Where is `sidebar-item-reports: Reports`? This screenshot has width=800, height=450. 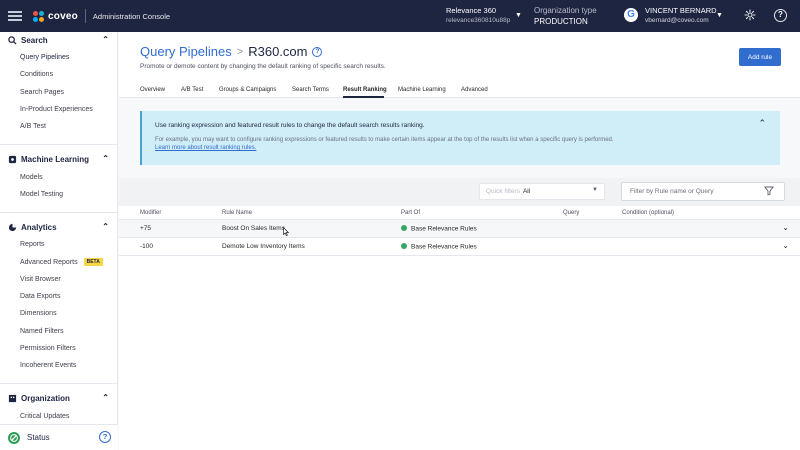
sidebar-item-reports: Reports is located at coordinates (59, 244).